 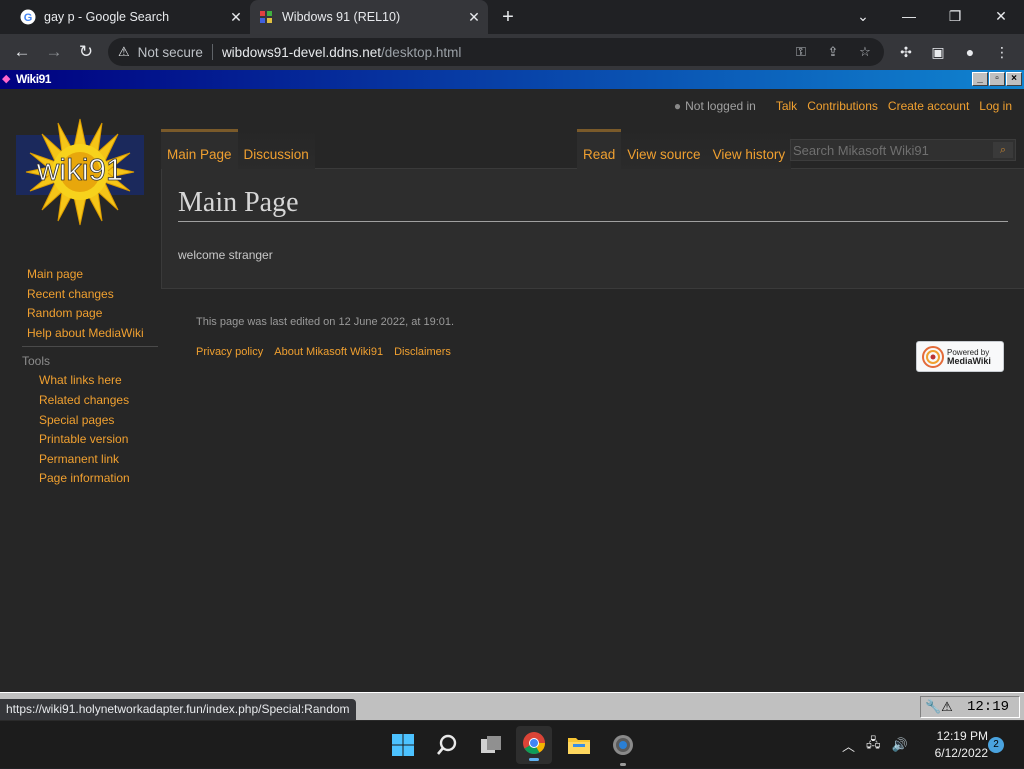 What do you see at coordinates (928, 106) in the screenshot?
I see `create-account-link: Create account` at bounding box center [928, 106].